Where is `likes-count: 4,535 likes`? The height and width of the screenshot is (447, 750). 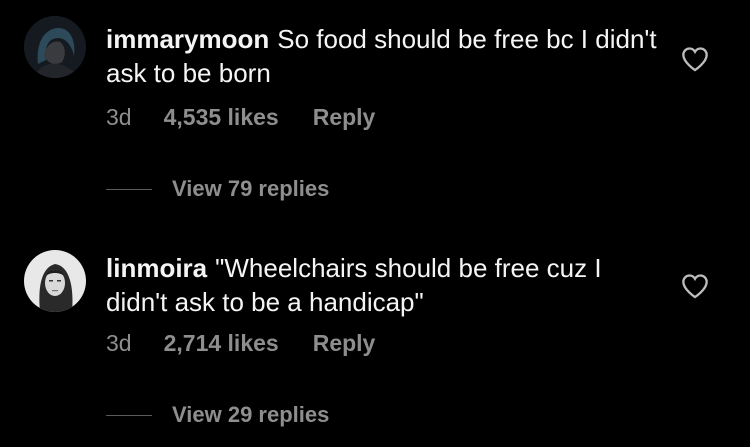
likes-count: 4,535 likes is located at coordinates (221, 117).